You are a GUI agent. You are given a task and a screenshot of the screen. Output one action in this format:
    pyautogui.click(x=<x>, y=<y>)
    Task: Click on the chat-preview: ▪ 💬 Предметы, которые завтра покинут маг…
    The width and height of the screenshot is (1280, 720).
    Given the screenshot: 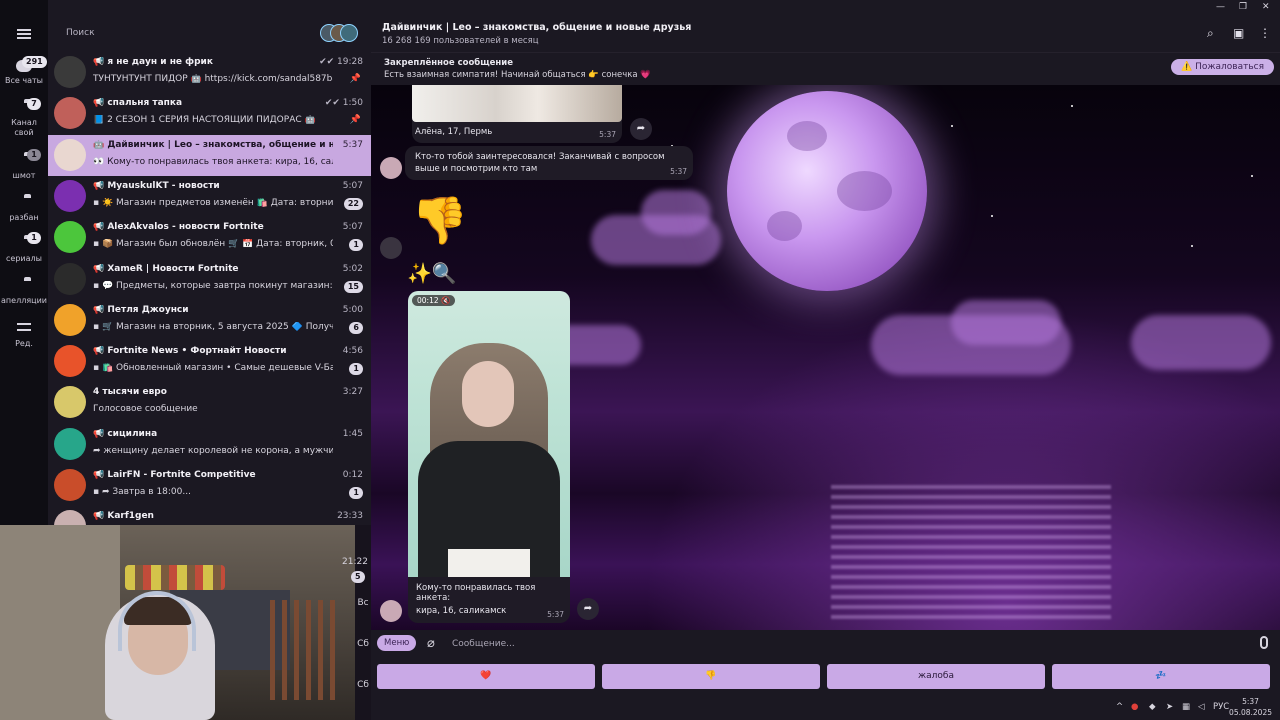 What is the action you would take?
    pyautogui.click(x=213, y=285)
    